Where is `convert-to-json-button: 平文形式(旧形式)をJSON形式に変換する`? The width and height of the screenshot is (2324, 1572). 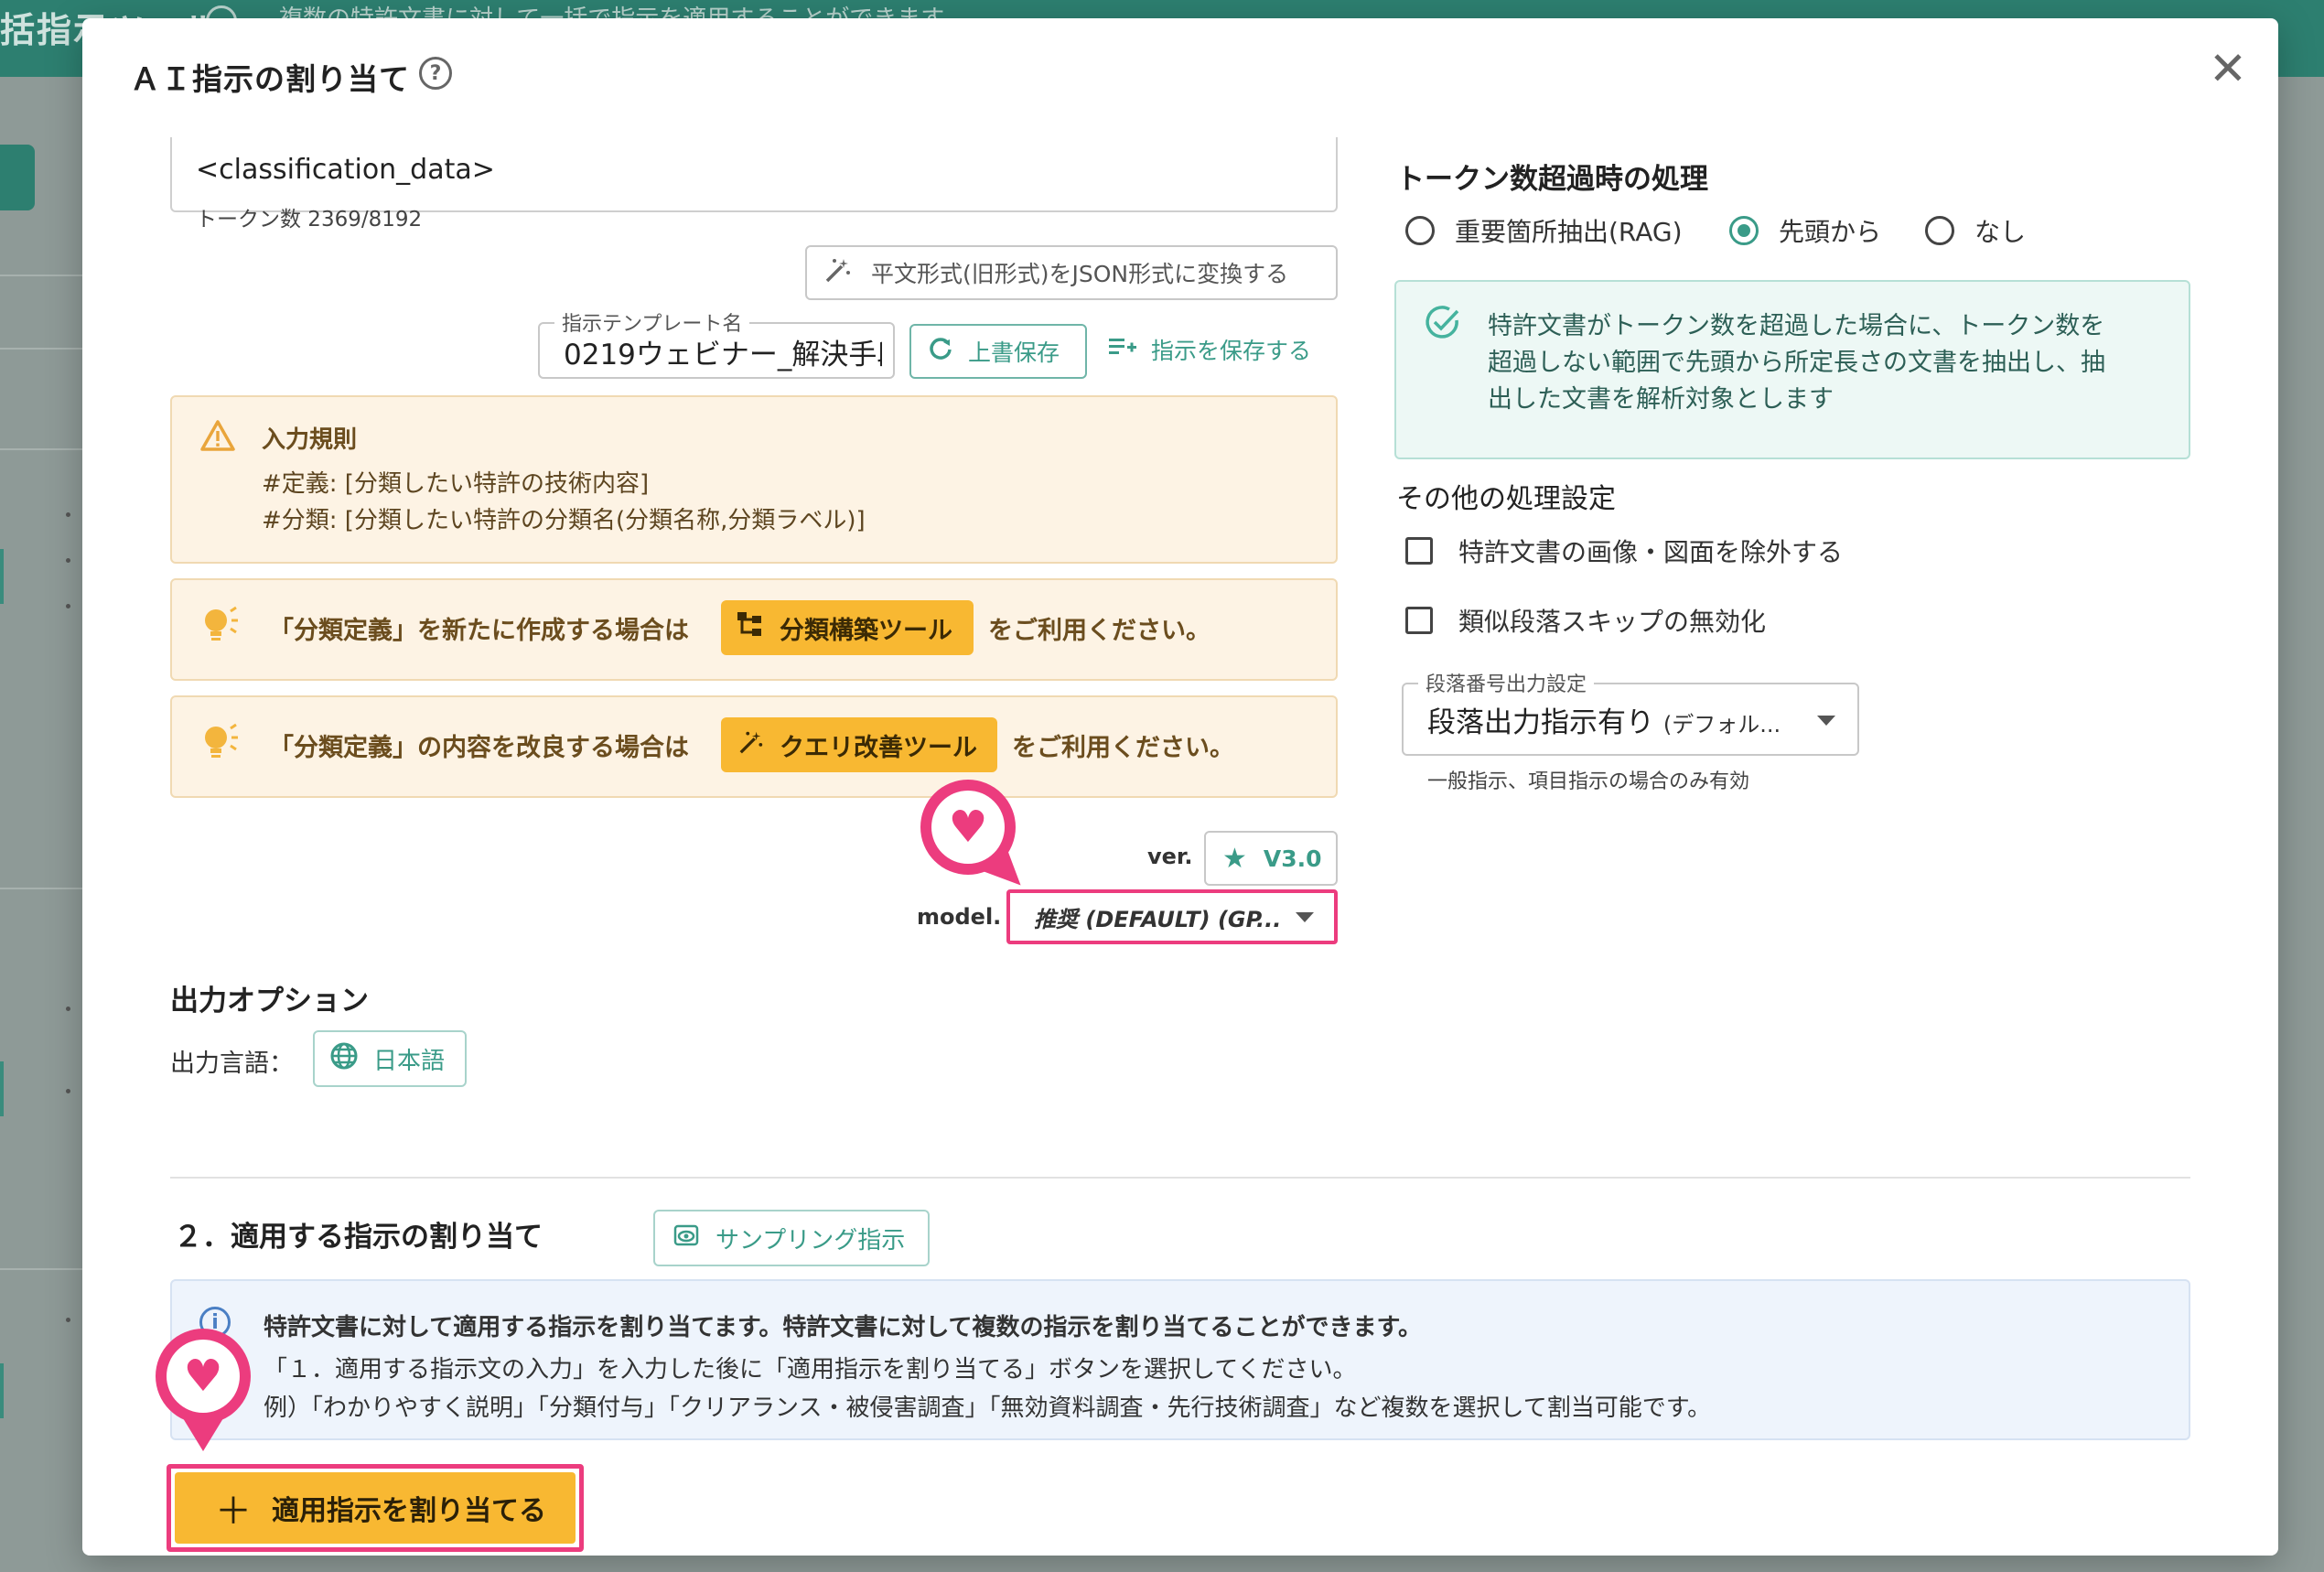 convert-to-json-button: 平文形式(旧形式)をJSON形式に変換する is located at coordinates (1071, 272).